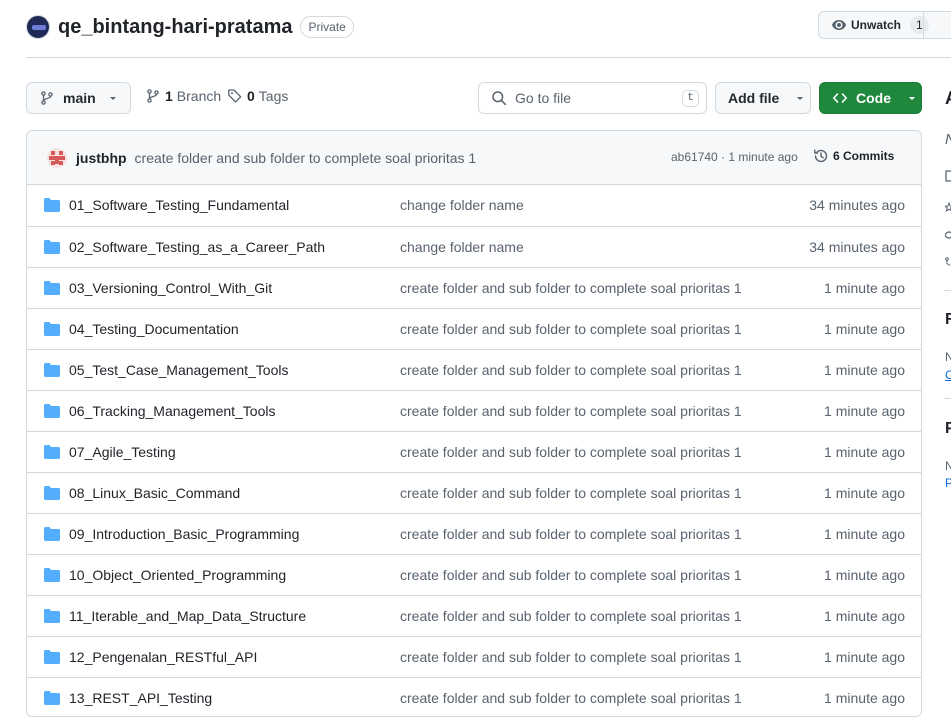  I want to click on repo-sidebar: A N R N C P N P, so click(947, 361).